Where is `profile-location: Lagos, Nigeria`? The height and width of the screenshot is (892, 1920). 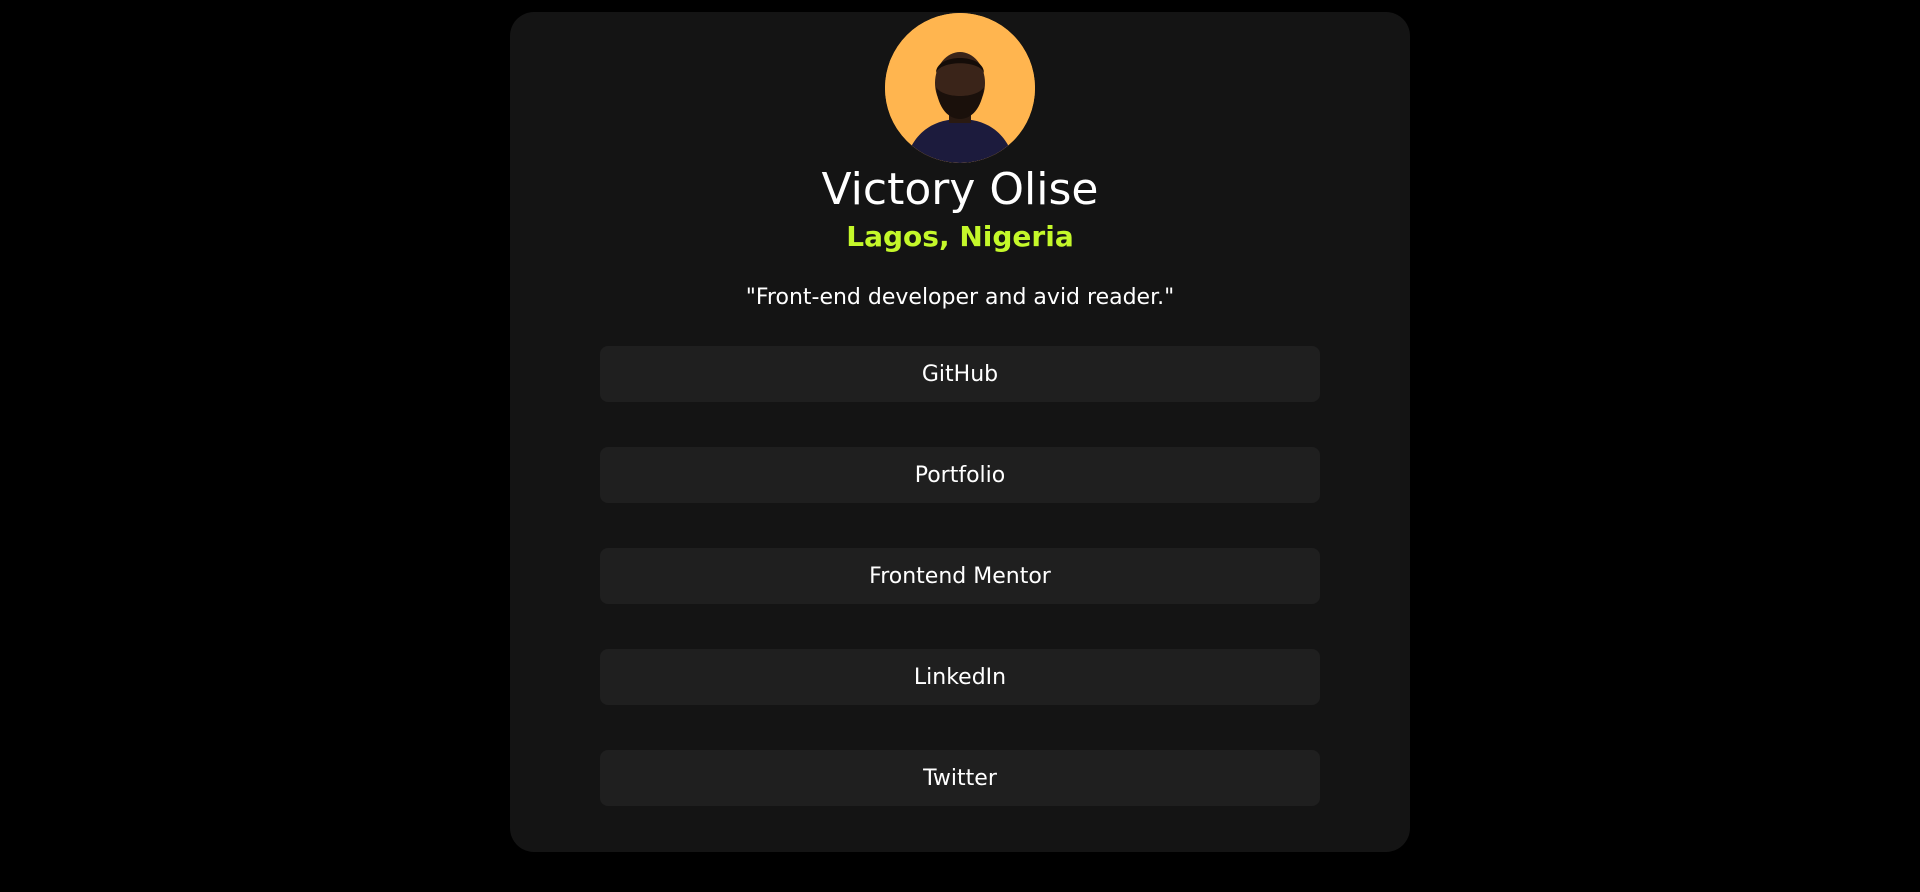
profile-location: Lagos, Nigeria is located at coordinates (960, 236).